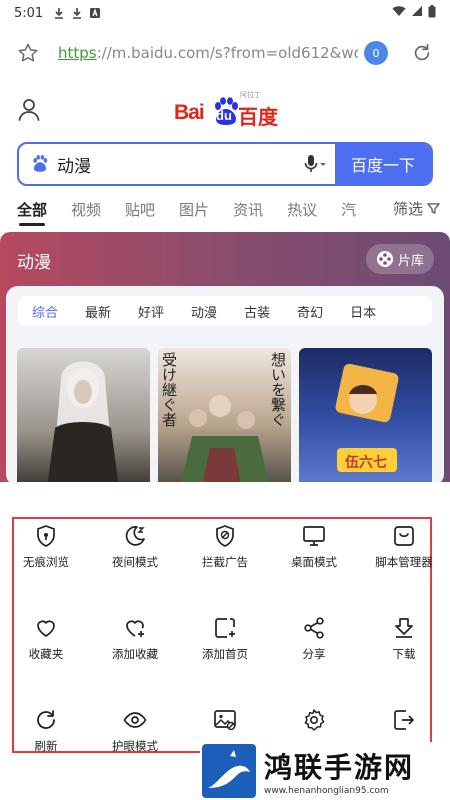  Describe the element at coordinates (86, 209) in the screenshot. I see `tab-video: 视频` at that location.